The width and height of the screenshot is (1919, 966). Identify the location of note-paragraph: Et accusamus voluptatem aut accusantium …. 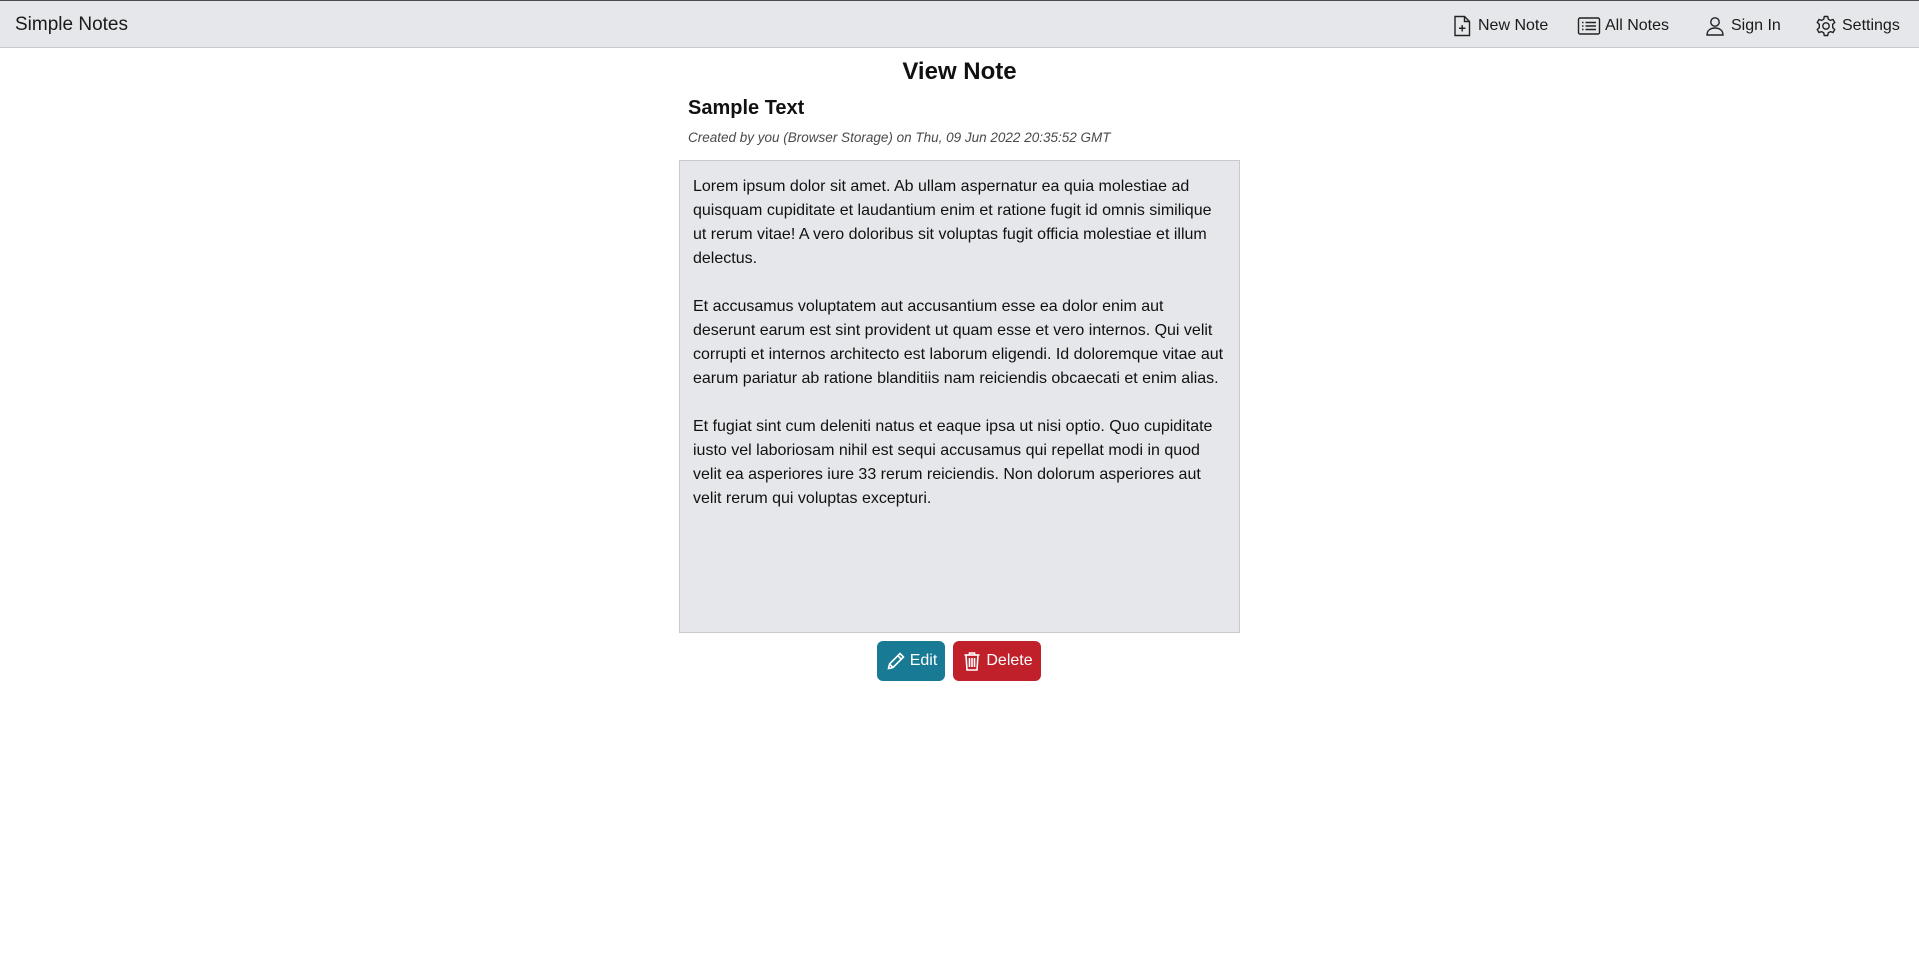
(958, 342).